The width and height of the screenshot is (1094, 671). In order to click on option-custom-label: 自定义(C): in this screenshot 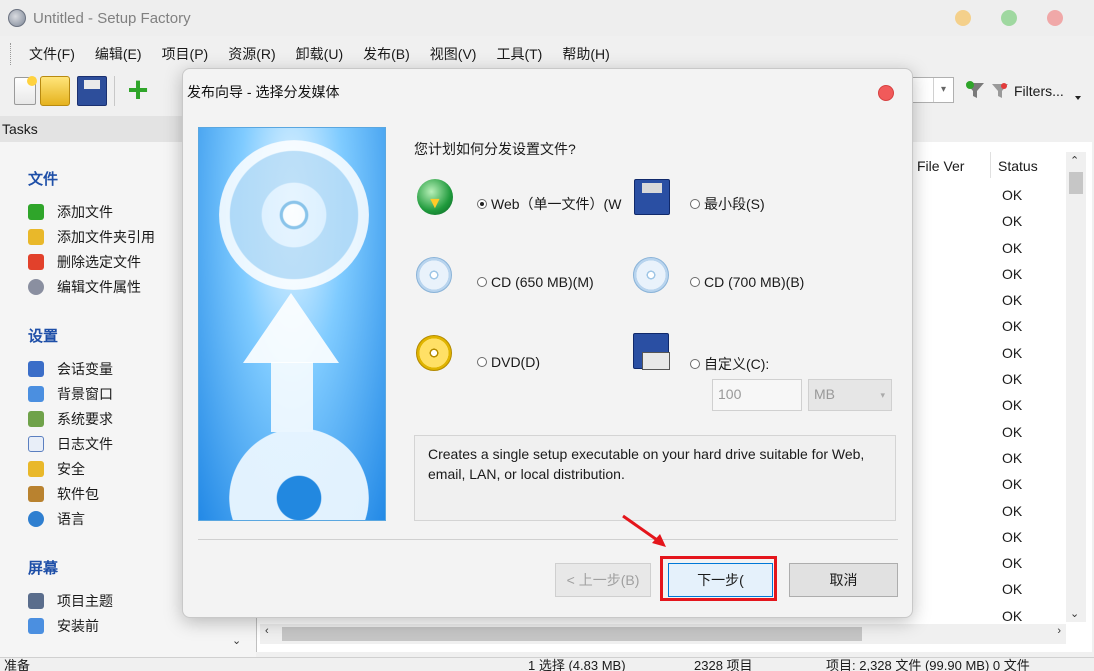, I will do `click(737, 364)`.